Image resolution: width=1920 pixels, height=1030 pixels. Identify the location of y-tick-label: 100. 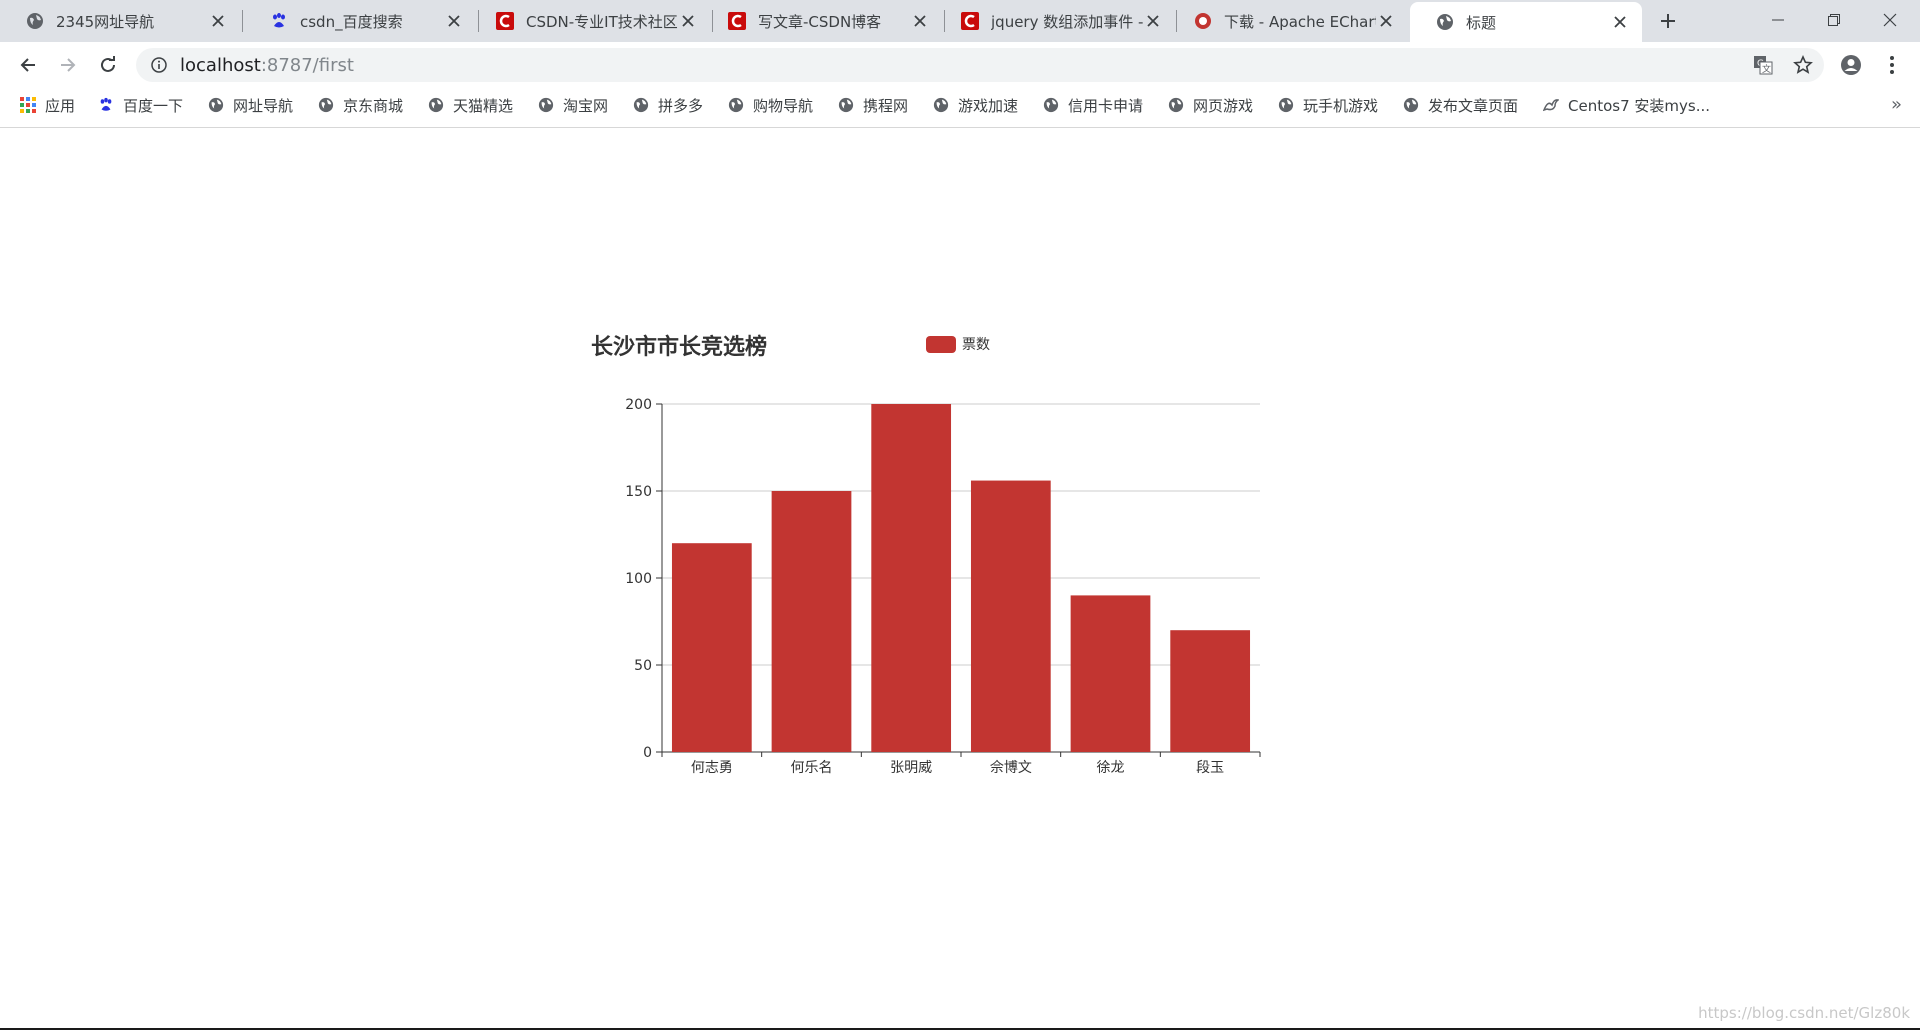
(638, 579).